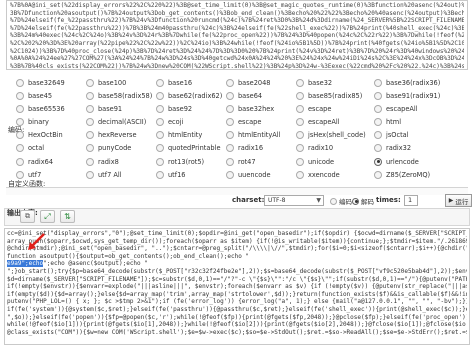  Describe the element at coordinates (341, 201) in the screenshot. I see `encode-radio: 编码` at that location.